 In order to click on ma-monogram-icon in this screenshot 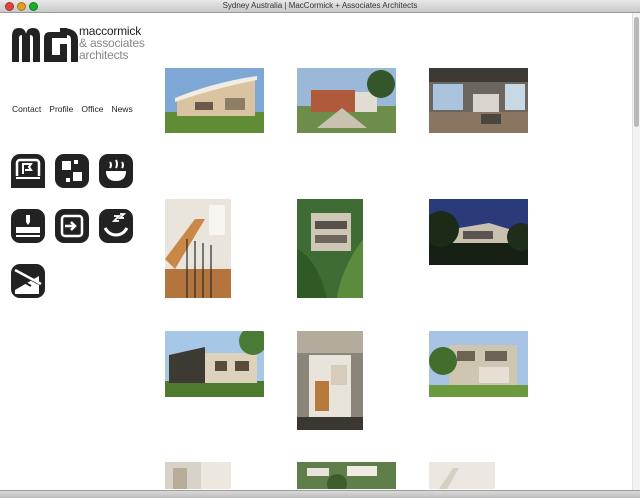, I will do `click(45, 45)`.